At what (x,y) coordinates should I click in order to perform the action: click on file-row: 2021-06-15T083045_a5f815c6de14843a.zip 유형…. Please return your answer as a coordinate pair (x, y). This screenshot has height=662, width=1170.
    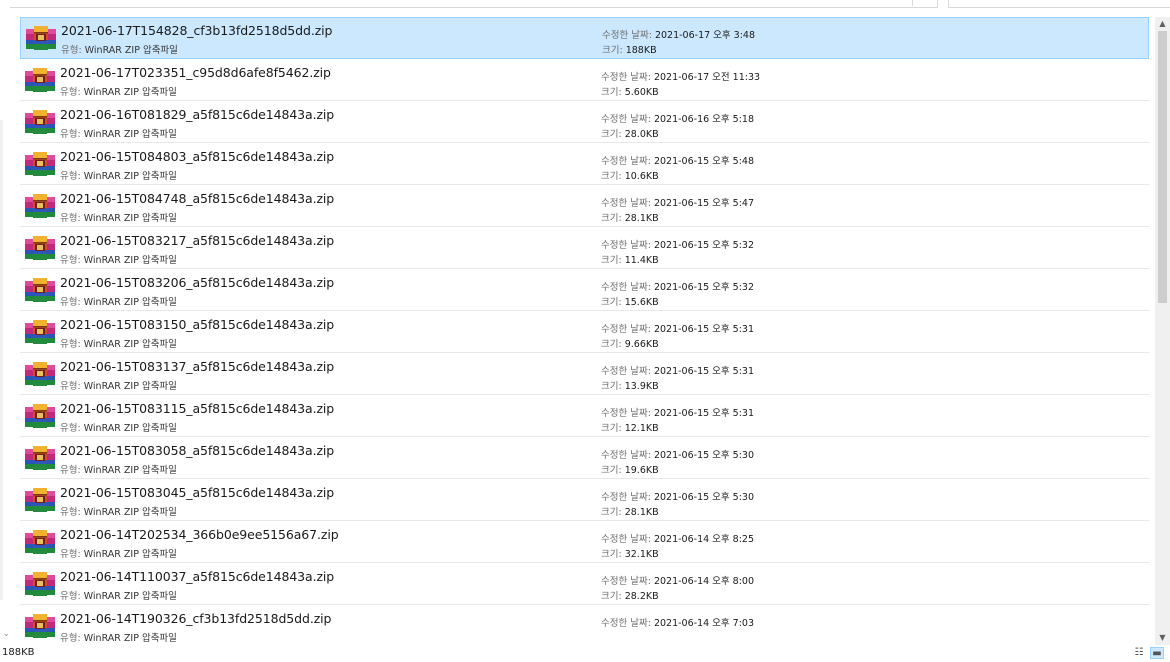
    Looking at the image, I should click on (584, 500).